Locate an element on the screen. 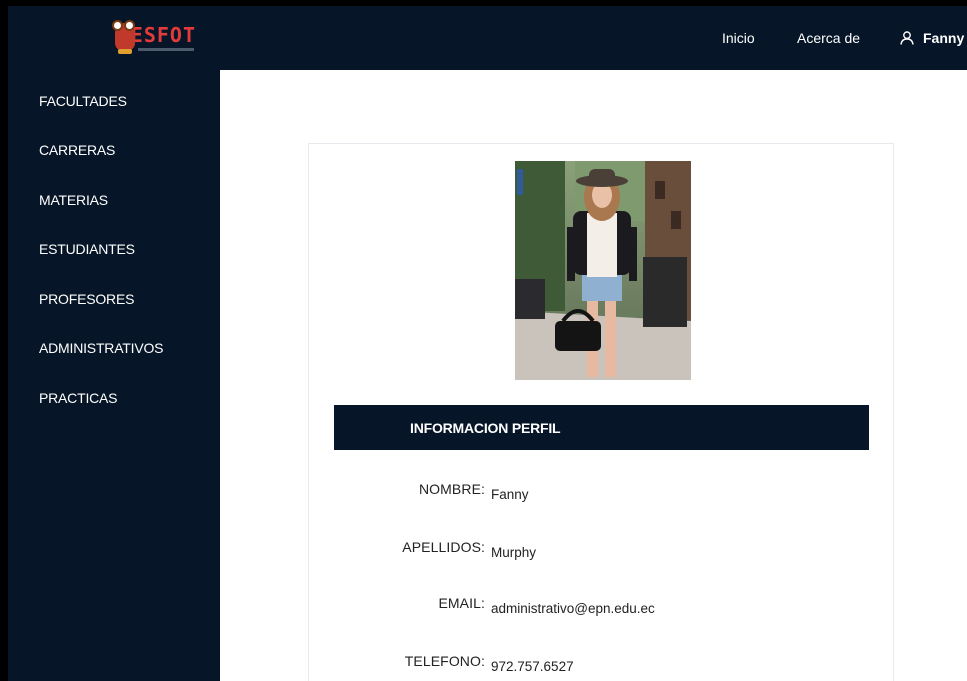  field-label-telefono: TELEFONO: is located at coordinates (444, 661).